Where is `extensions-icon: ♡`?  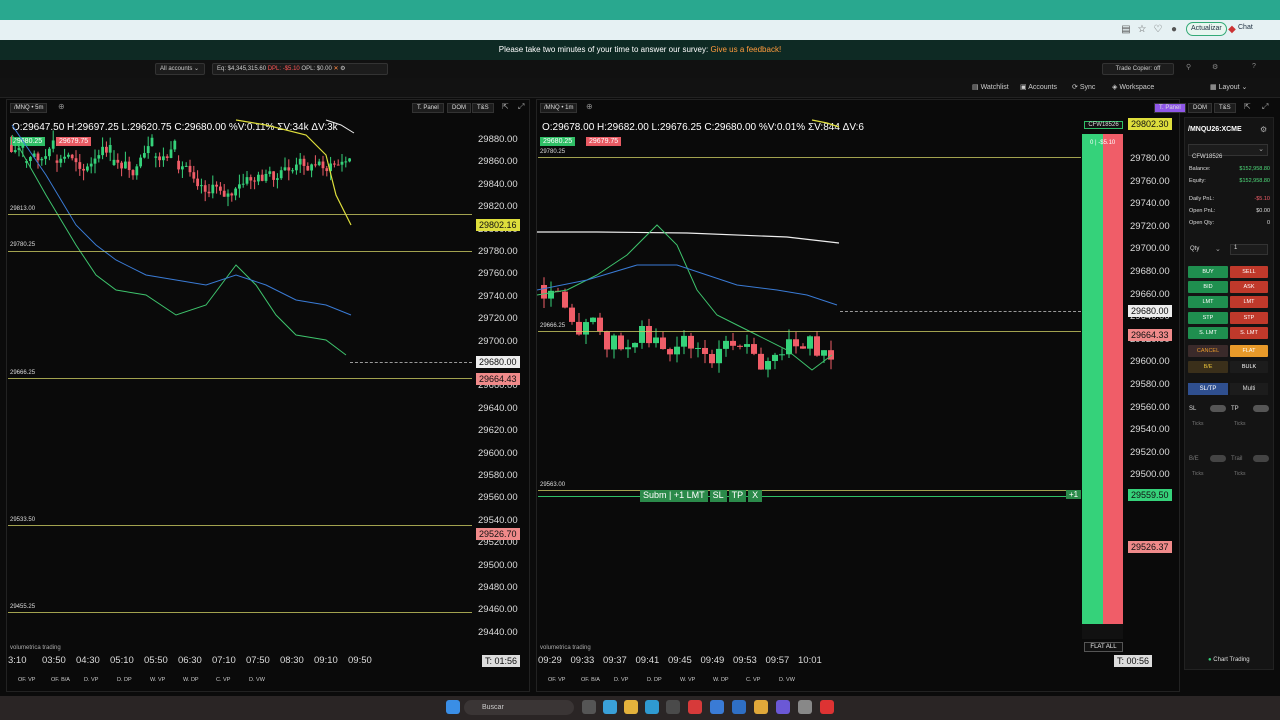
extensions-icon: ♡ is located at coordinates (1158, 30).